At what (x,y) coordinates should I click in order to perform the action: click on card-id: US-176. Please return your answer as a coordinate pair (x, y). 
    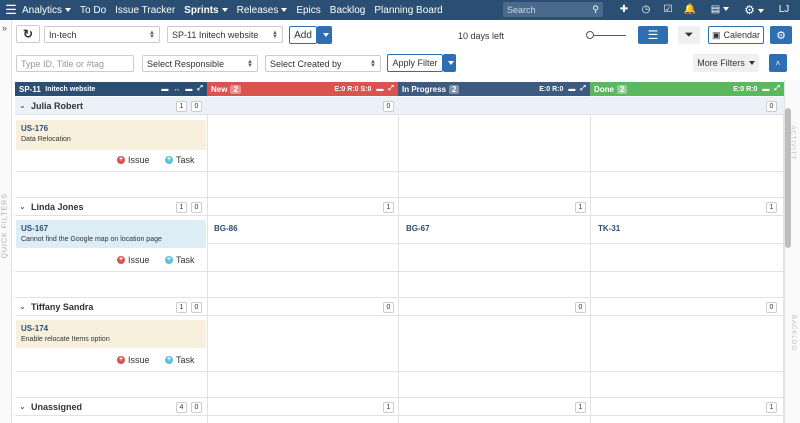
    Looking at the image, I should click on (111, 128).